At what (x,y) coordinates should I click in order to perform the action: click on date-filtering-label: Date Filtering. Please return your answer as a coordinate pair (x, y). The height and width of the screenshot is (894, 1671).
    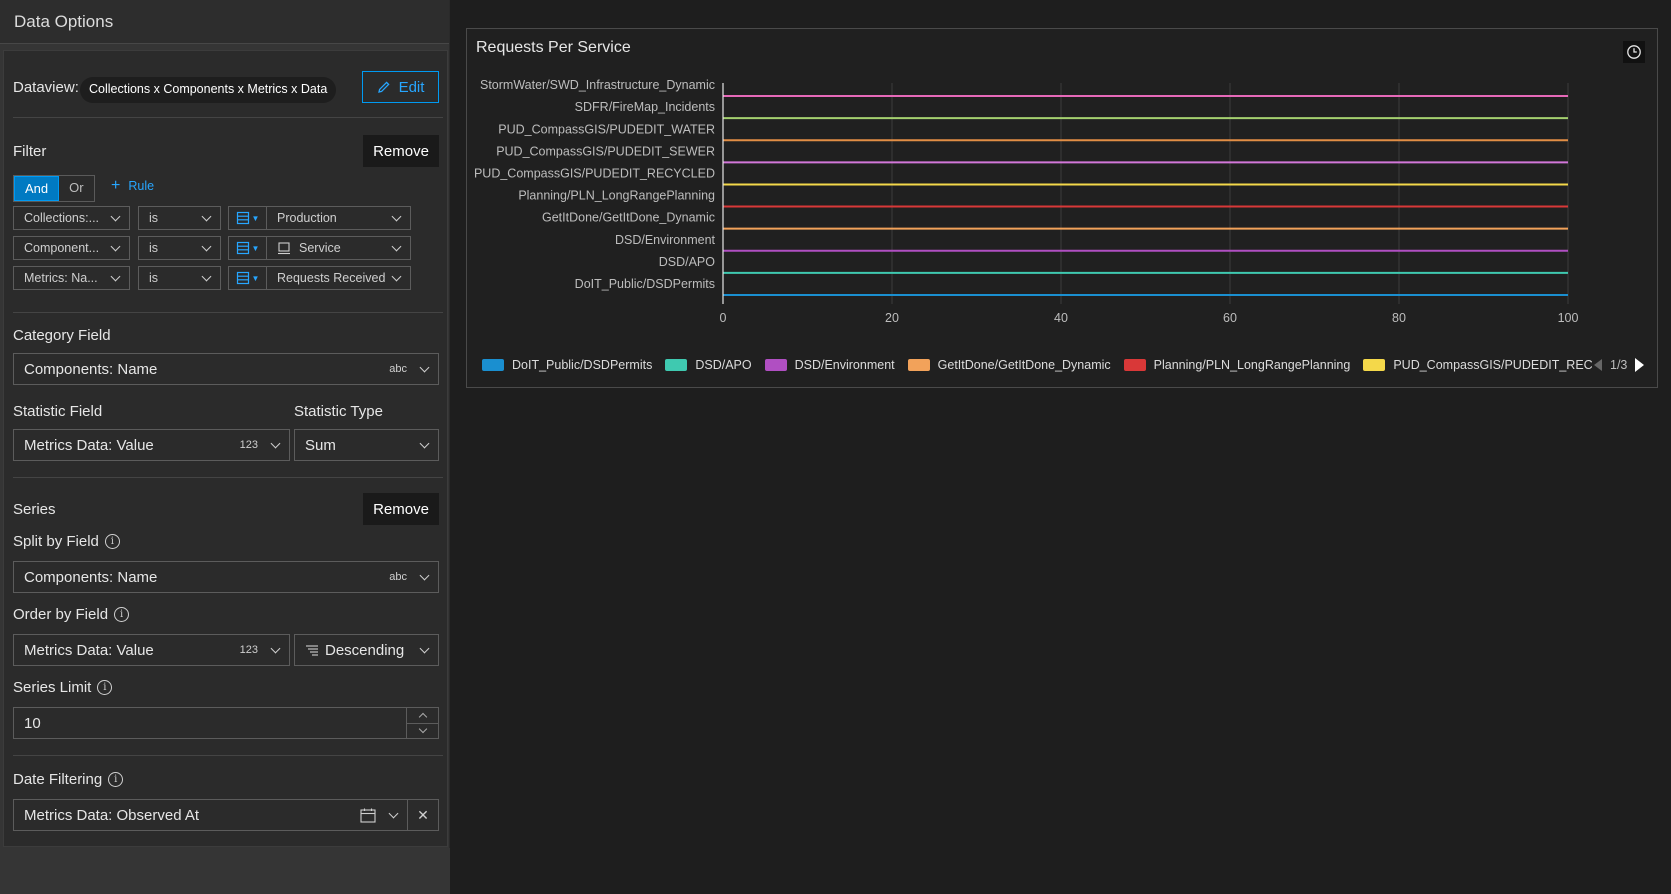
    Looking at the image, I should click on (58, 779).